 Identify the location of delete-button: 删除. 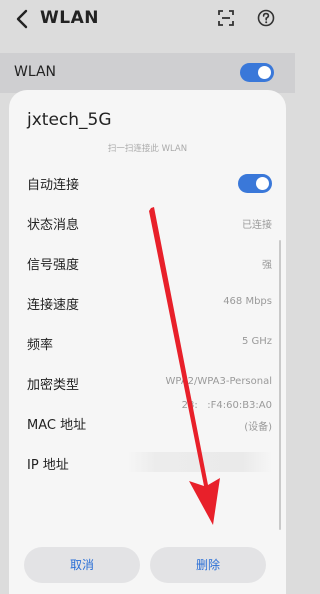
(208, 565).